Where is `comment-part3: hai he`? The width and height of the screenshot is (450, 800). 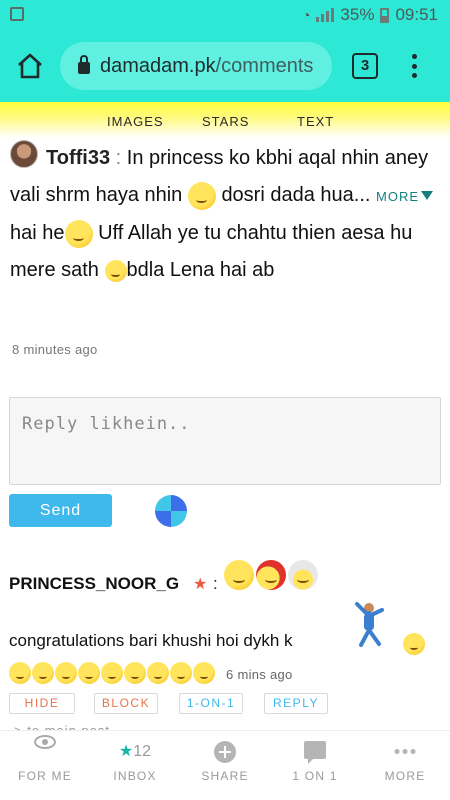
comment-part3: hai he is located at coordinates (37, 233).